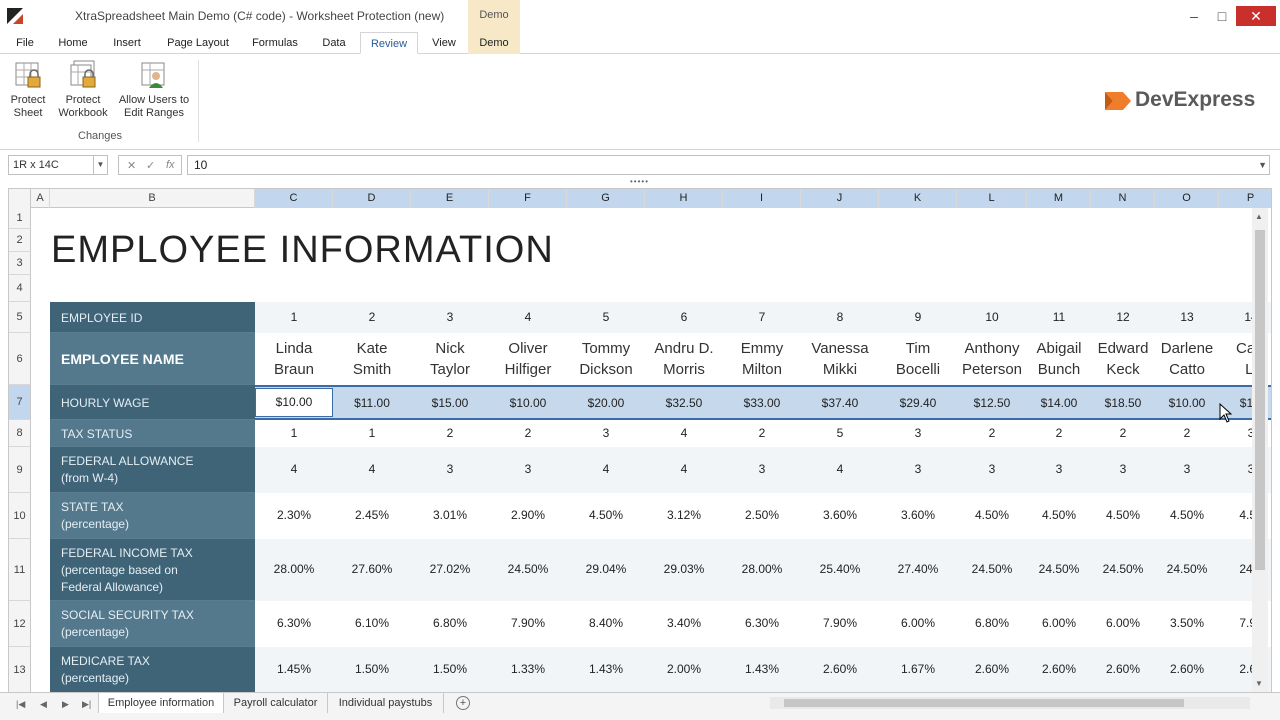 This screenshot has width=1280, height=720. What do you see at coordinates (992, 359) in the screenshot?
I see `cell-employee-name: Anthony Peterson` at bounding box center [992, 359].